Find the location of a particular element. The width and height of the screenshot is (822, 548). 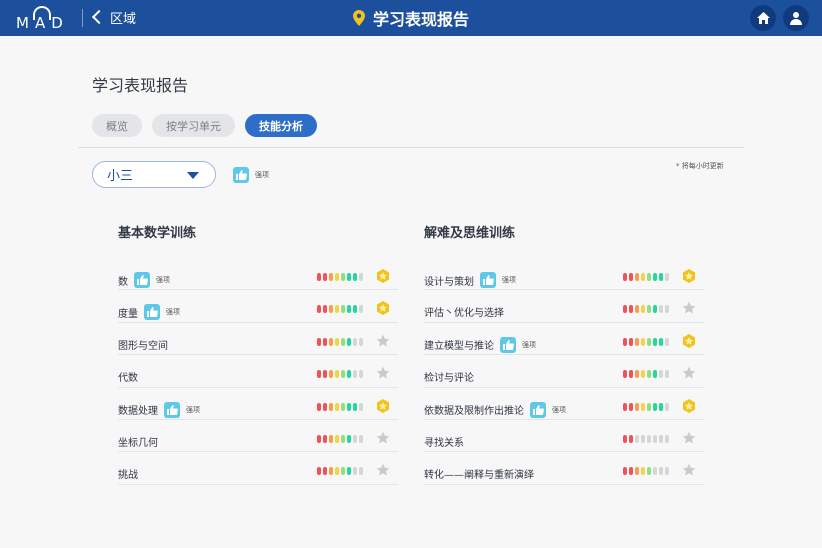

page-title: 学习表现报告 is located at coordinates (140, 85).